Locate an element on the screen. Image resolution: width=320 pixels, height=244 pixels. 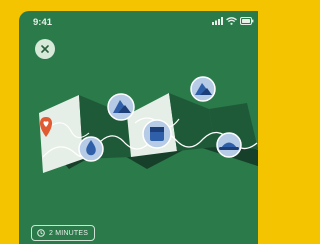
clock-icon is located at coordinates (41, 233).